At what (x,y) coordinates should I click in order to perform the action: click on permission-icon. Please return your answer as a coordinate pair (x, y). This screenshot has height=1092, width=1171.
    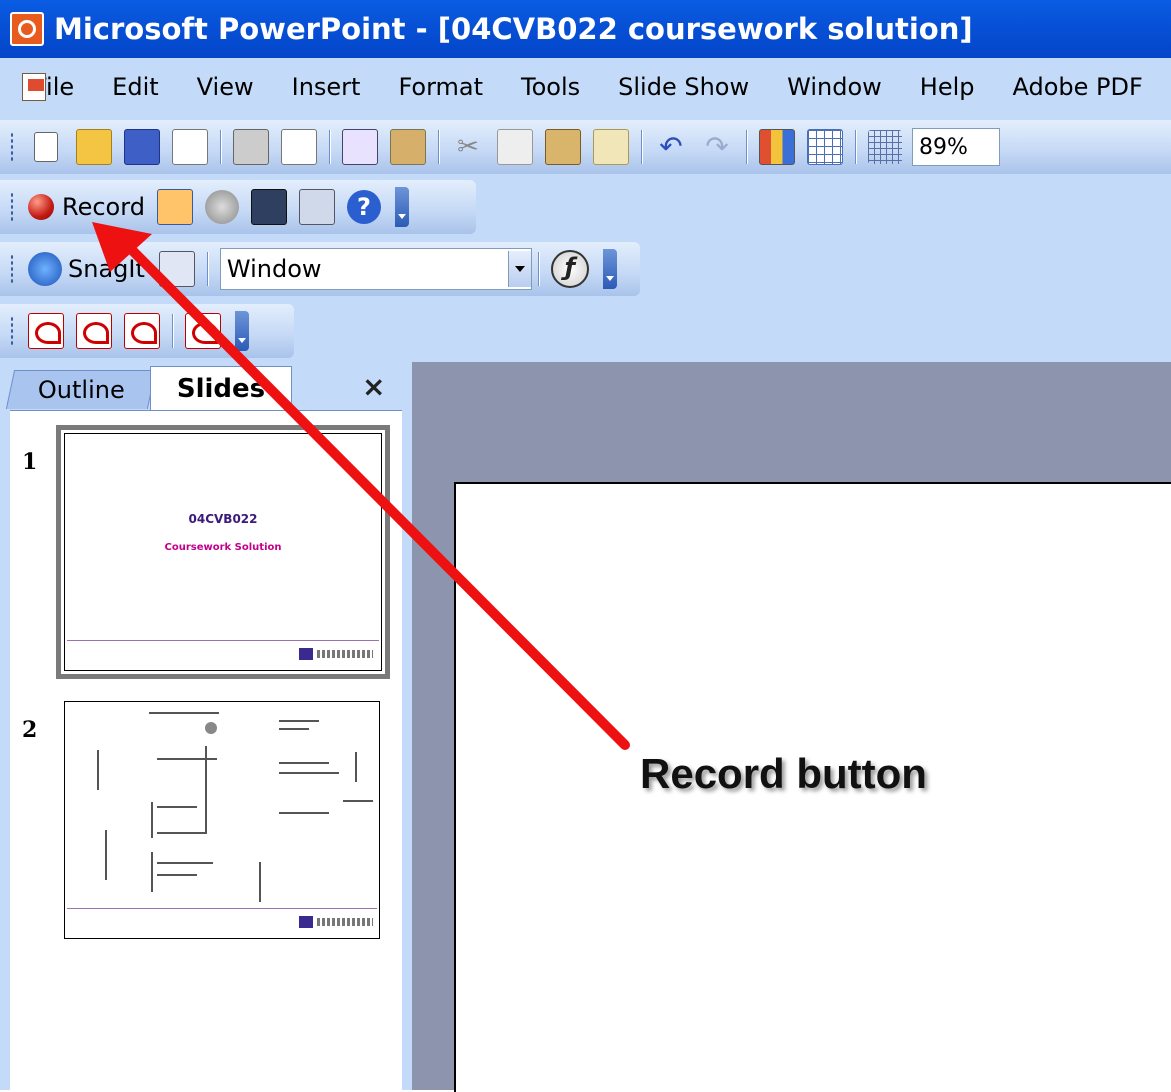
    Looking at the image, I should click on (190, 147).